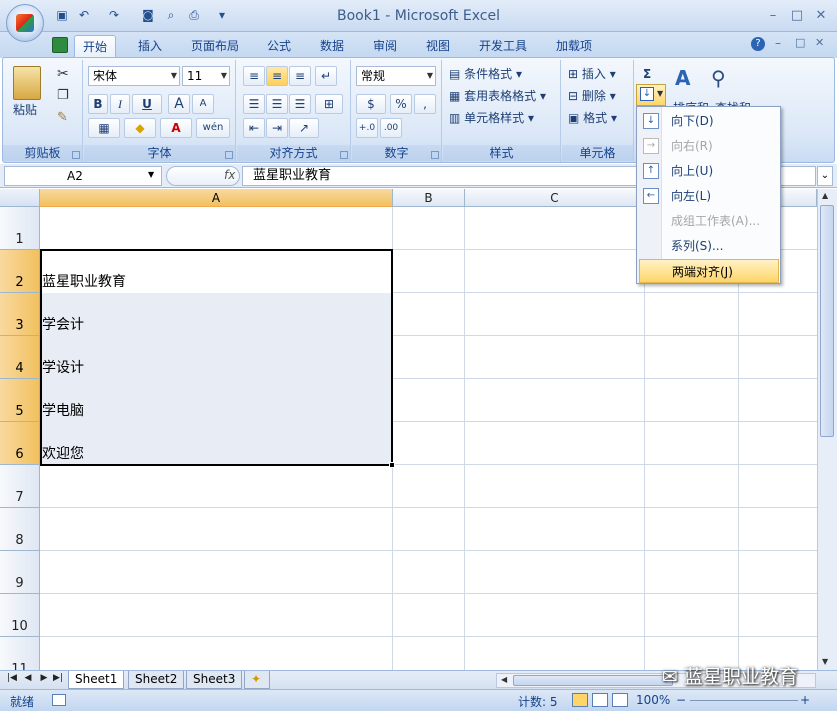 Image resolution: width=837 pixels, height=711 pixels. I want to click on number-launcher-icon, so click(435, 155).